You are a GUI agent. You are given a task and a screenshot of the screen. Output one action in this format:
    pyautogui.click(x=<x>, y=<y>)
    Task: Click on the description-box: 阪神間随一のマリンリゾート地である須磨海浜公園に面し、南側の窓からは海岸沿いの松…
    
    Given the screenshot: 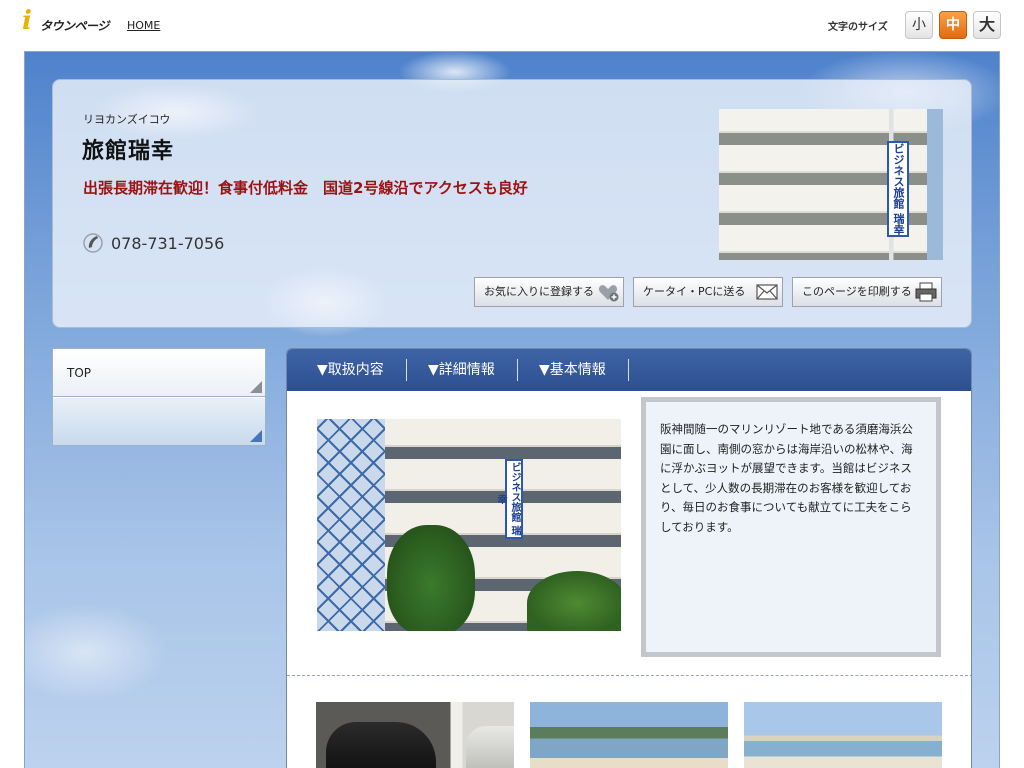 What is the action you would take?
    pyautogui.click(x=791, y=527)
    